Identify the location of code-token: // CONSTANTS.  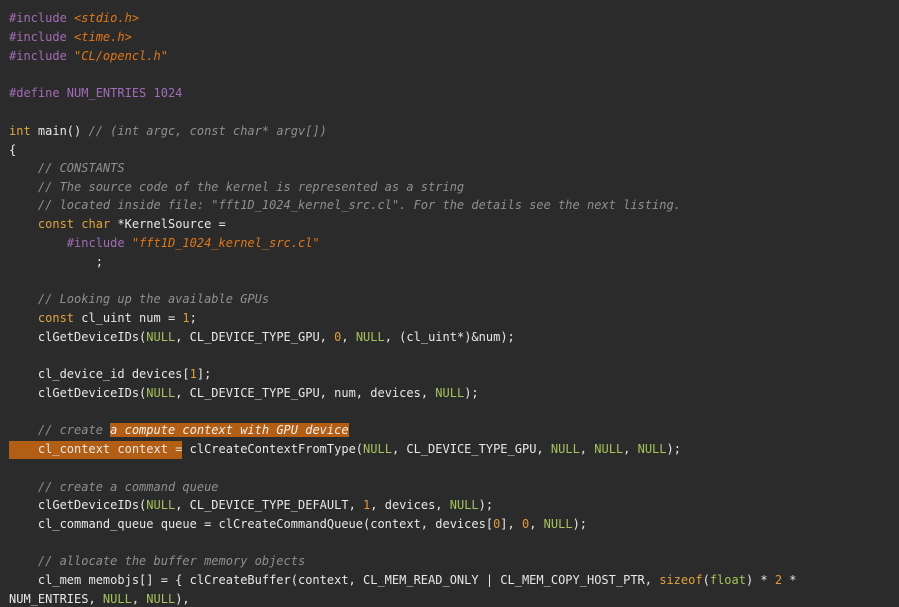
(67, 168).